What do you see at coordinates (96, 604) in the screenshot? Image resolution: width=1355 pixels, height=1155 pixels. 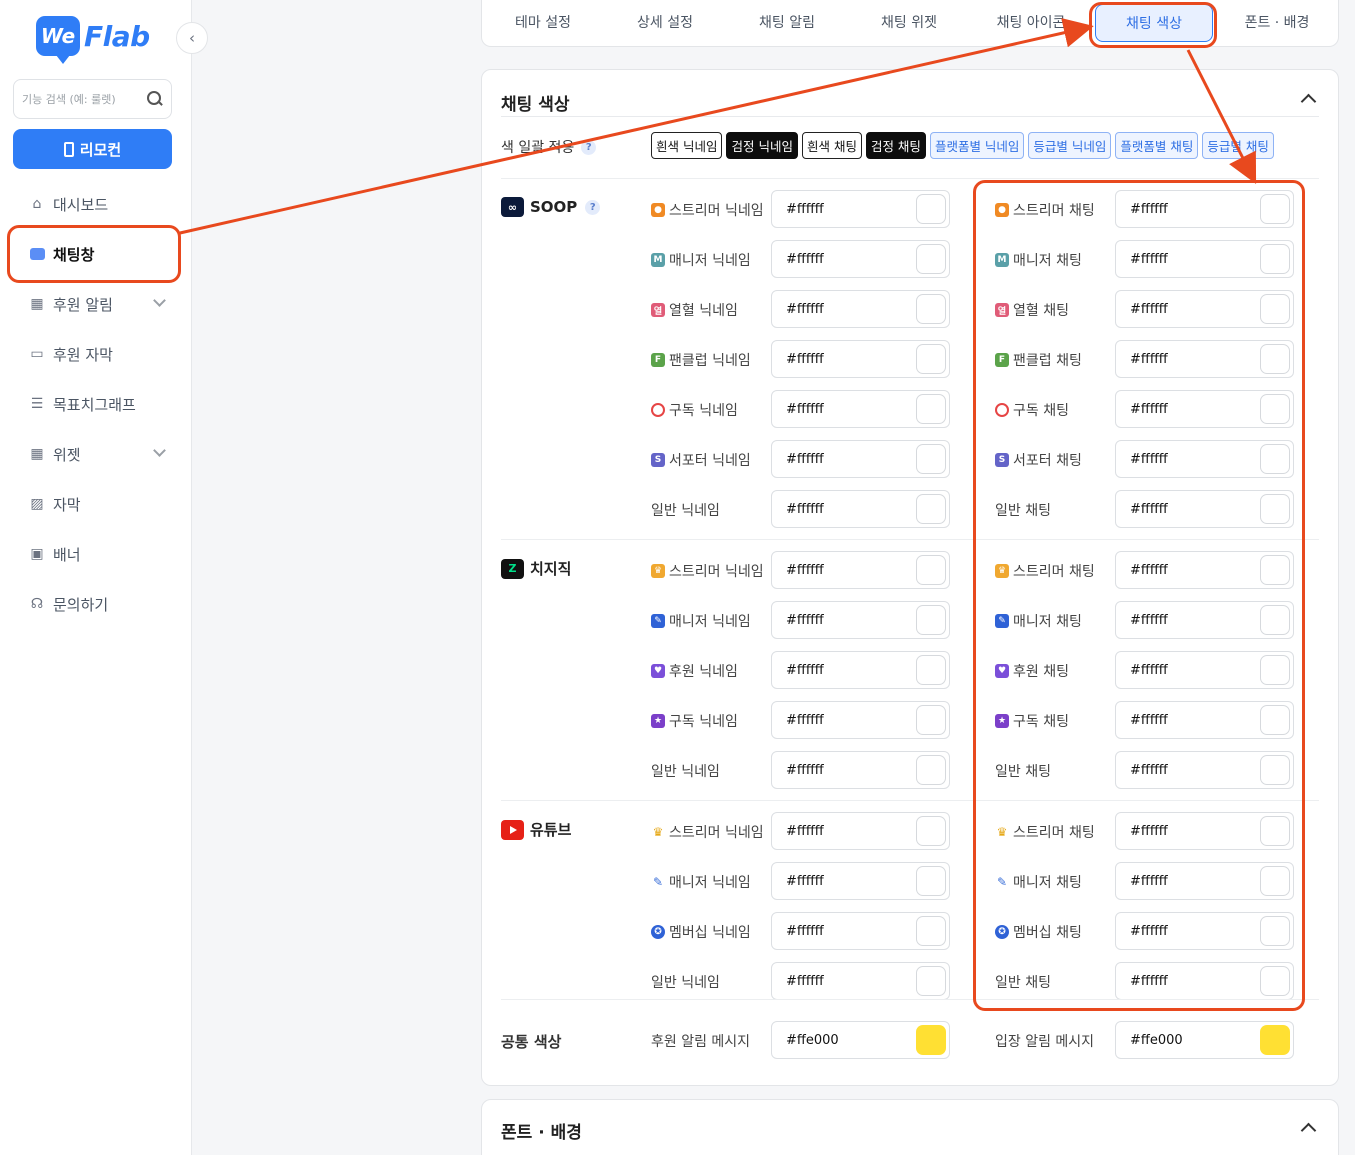 I see `sidebar-item-8: ☊ 문의하기` at bounding box center [96, 604].